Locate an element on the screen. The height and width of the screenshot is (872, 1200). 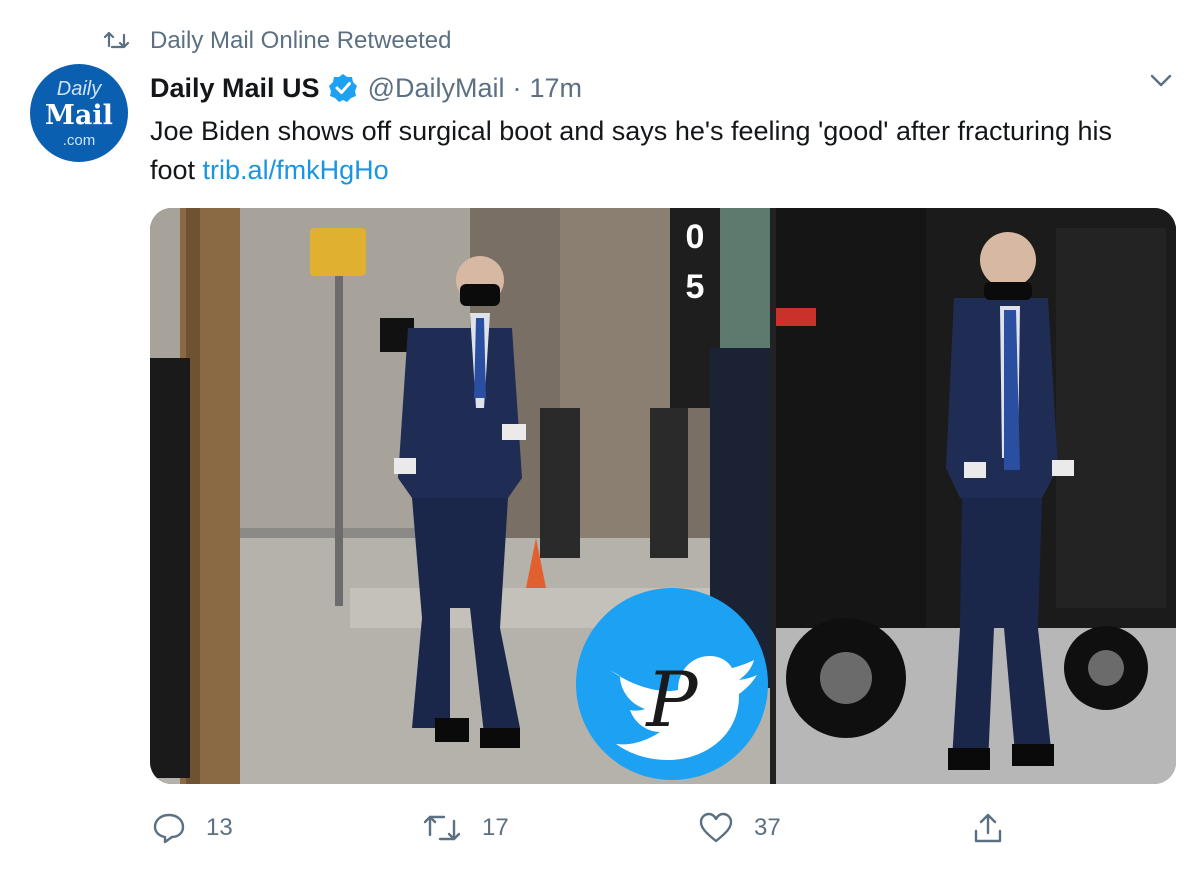
twitter-bird-watermark-icon: P is located at coordinates (672, 684).